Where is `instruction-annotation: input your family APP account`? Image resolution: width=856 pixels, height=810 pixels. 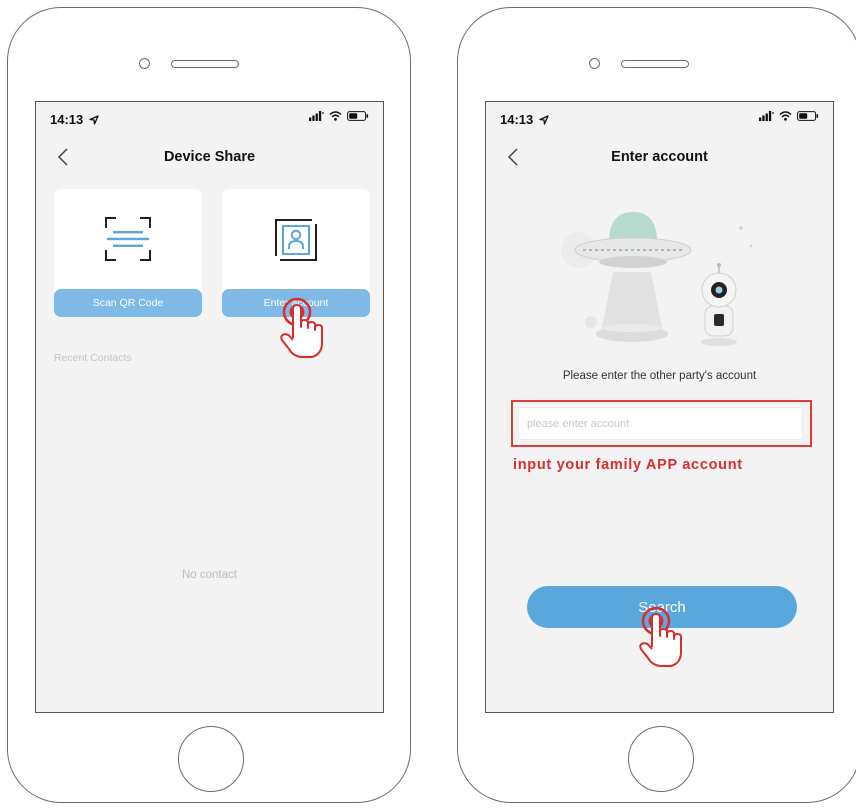
instruction-annotation: input your family APP account is located at coordinates (628, 465).